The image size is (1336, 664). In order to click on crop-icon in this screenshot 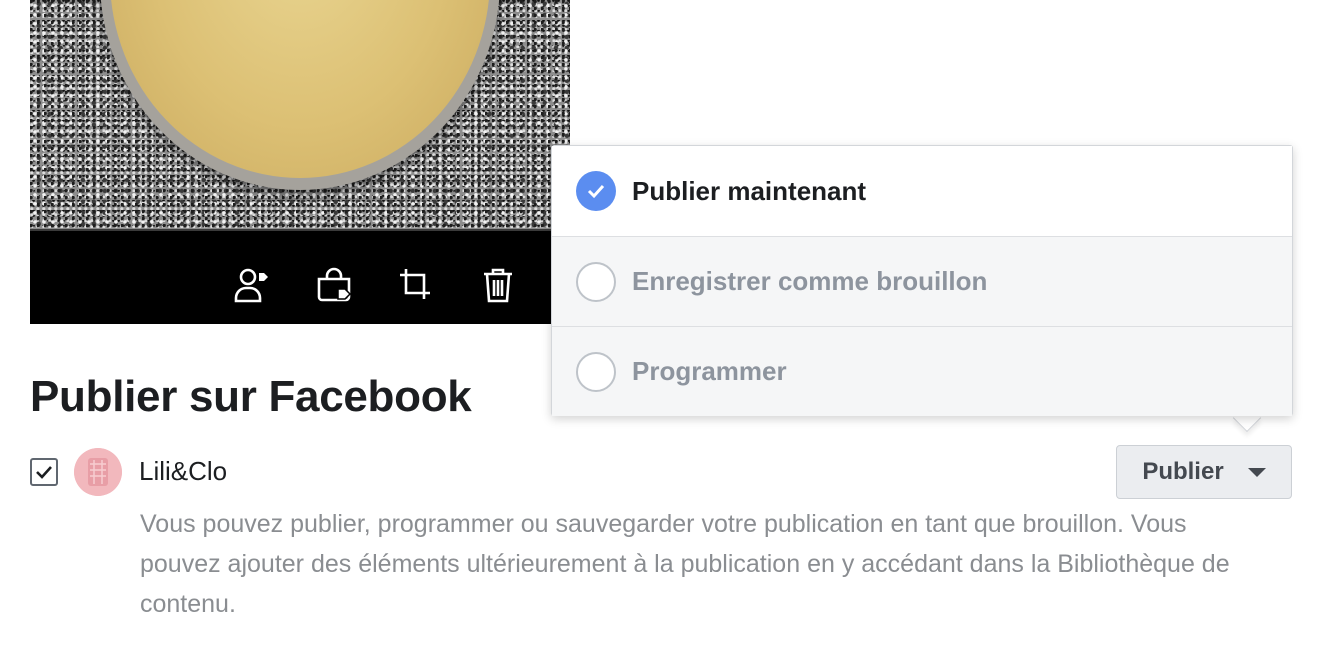, I will do `click(416, 285)`.